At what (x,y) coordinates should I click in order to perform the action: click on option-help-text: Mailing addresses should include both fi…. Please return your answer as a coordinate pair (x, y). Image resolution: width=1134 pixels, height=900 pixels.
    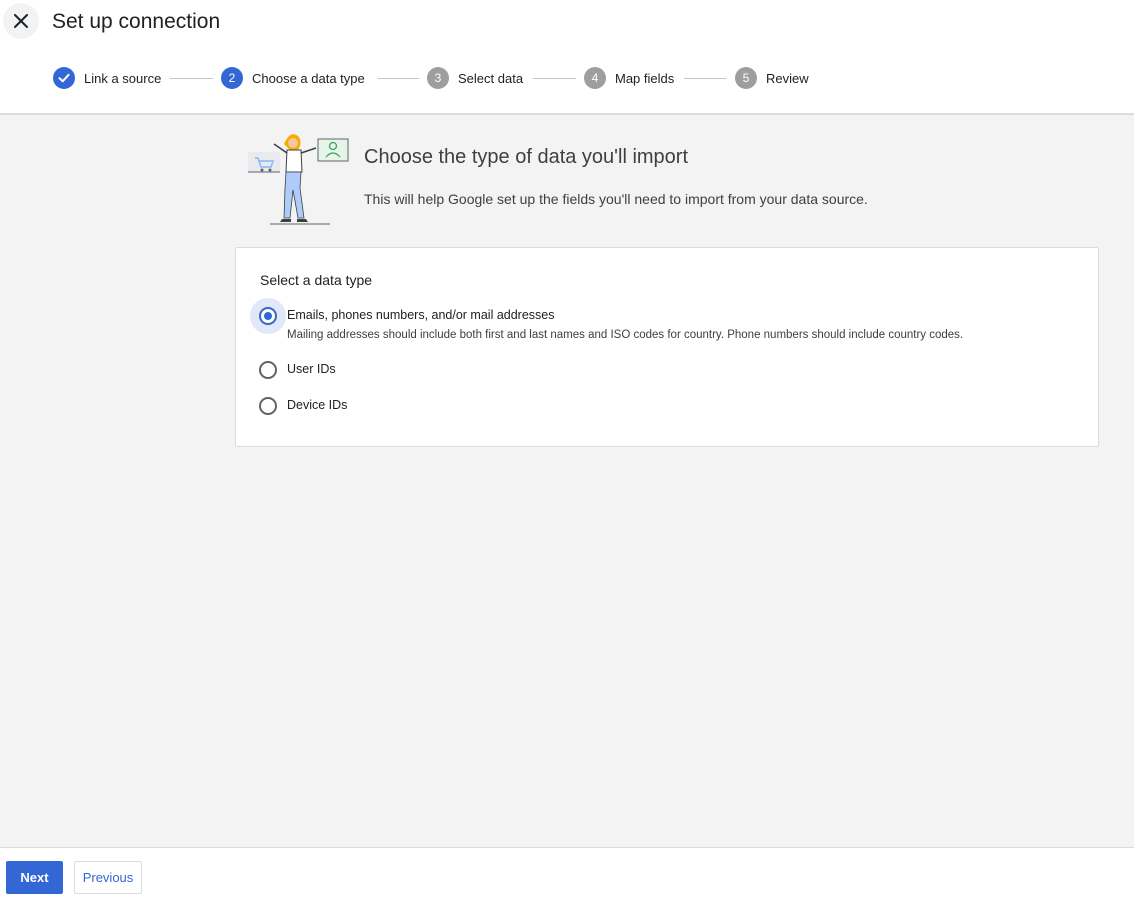
    Looking at the image, I should click on (625, 335).